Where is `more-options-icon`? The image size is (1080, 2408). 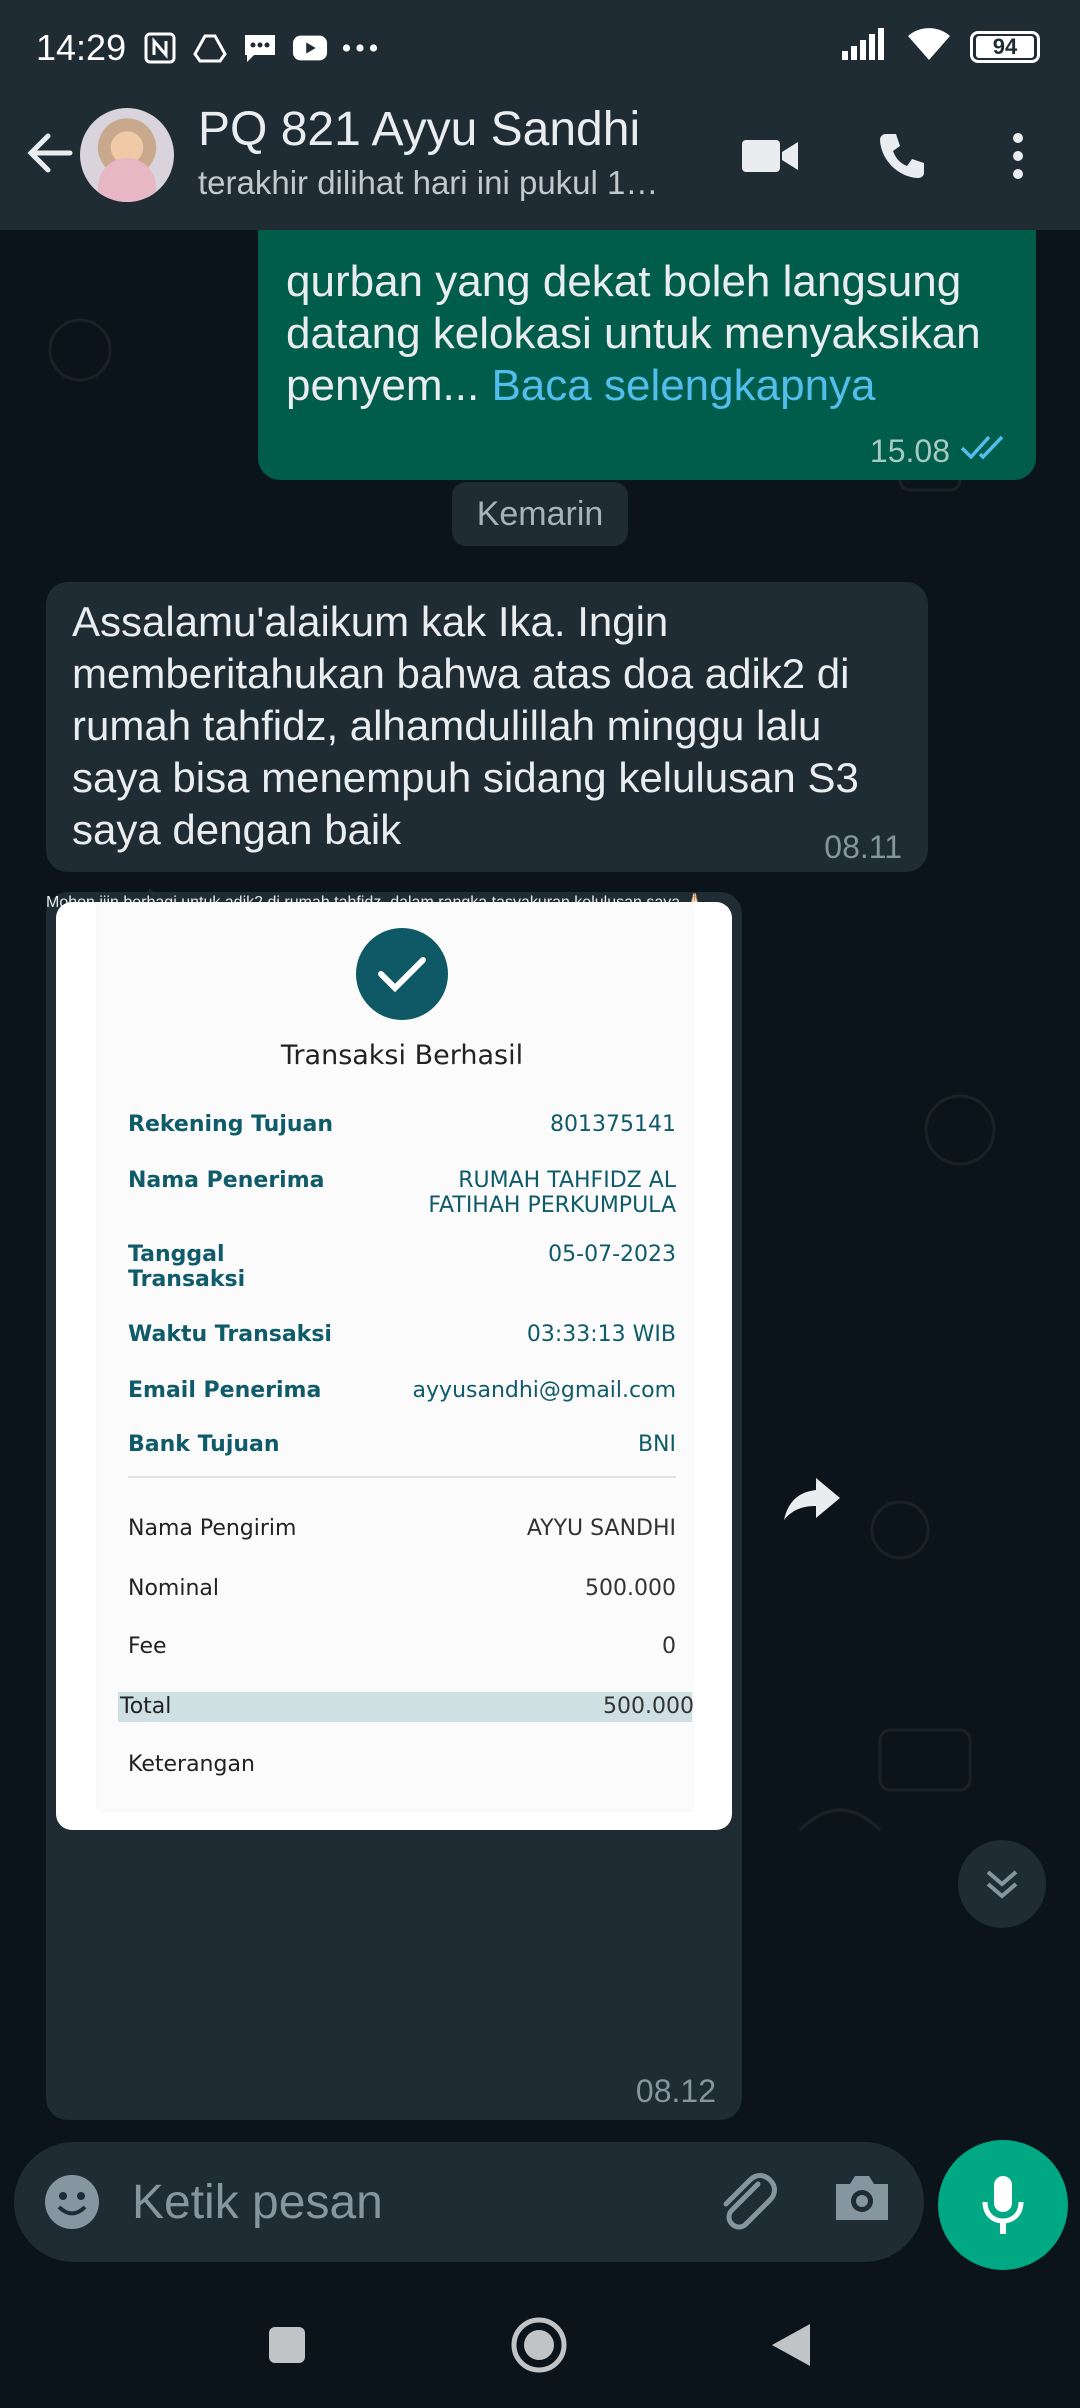
more-options-icon is located at coordinates (1018, 156).